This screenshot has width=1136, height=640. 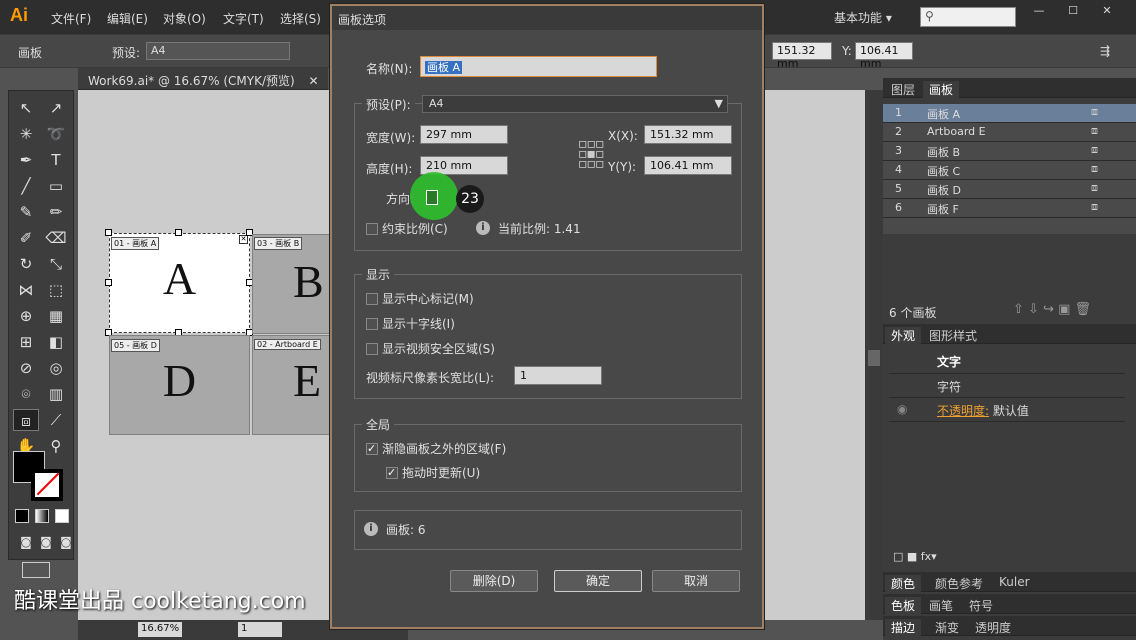 What do you see at coordinates (903, 583) in the screenshot?
I see `tab-color: 颜色` at bounding box center [903, 583].